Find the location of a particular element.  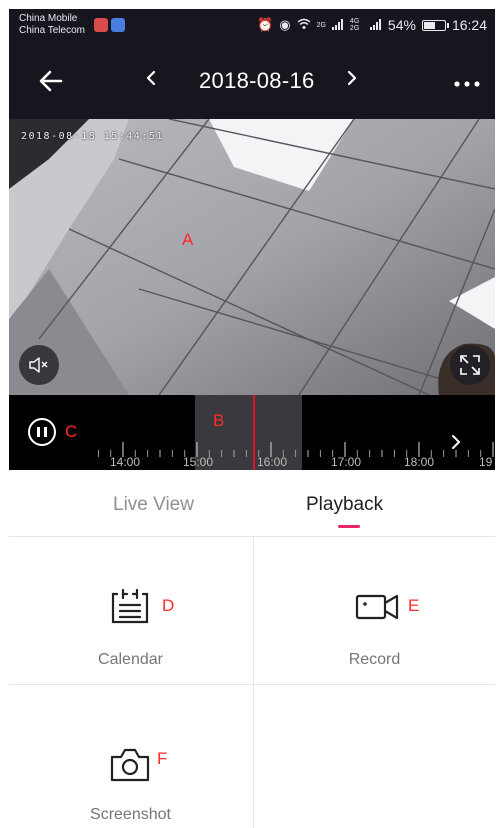

calendar-label: Calendar is located at coordinates (130, 659).